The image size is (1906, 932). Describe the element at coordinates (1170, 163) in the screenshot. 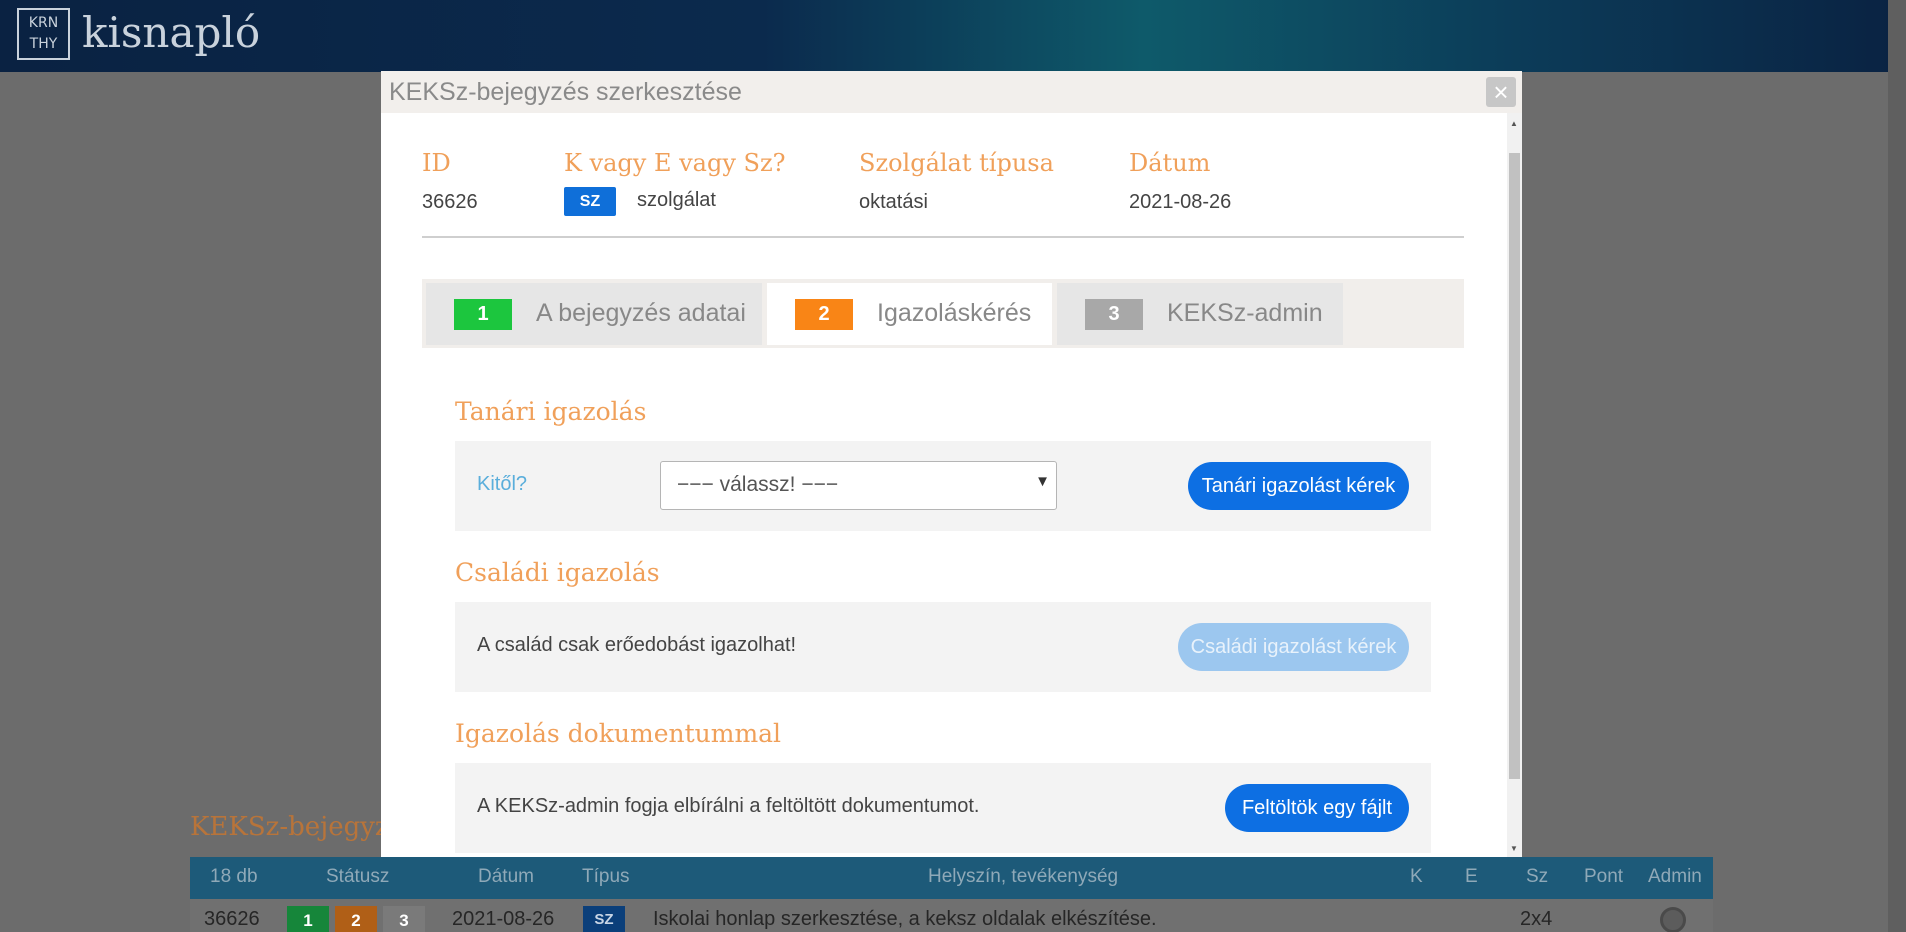

I see `label-date: Dátum` at that location.